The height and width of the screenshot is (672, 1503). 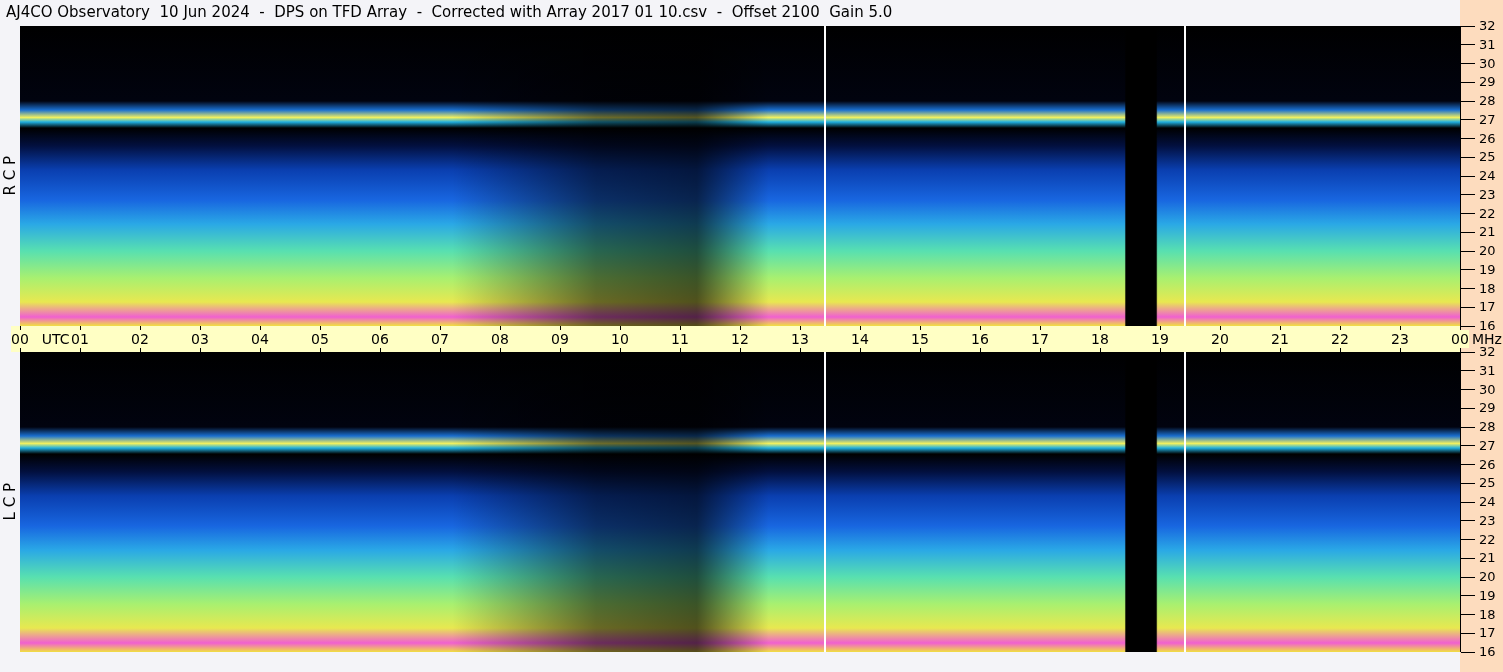 I want to click on polarization-label: L C P, so click(x=10, y=502).